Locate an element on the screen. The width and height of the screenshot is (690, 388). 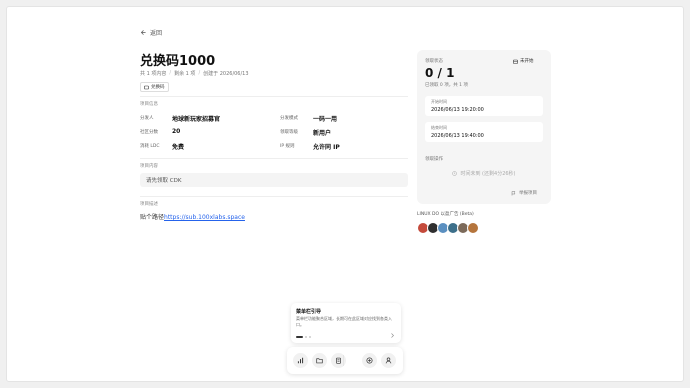
description-prefix: 贴个路径 is located at coordinates (152, 217).